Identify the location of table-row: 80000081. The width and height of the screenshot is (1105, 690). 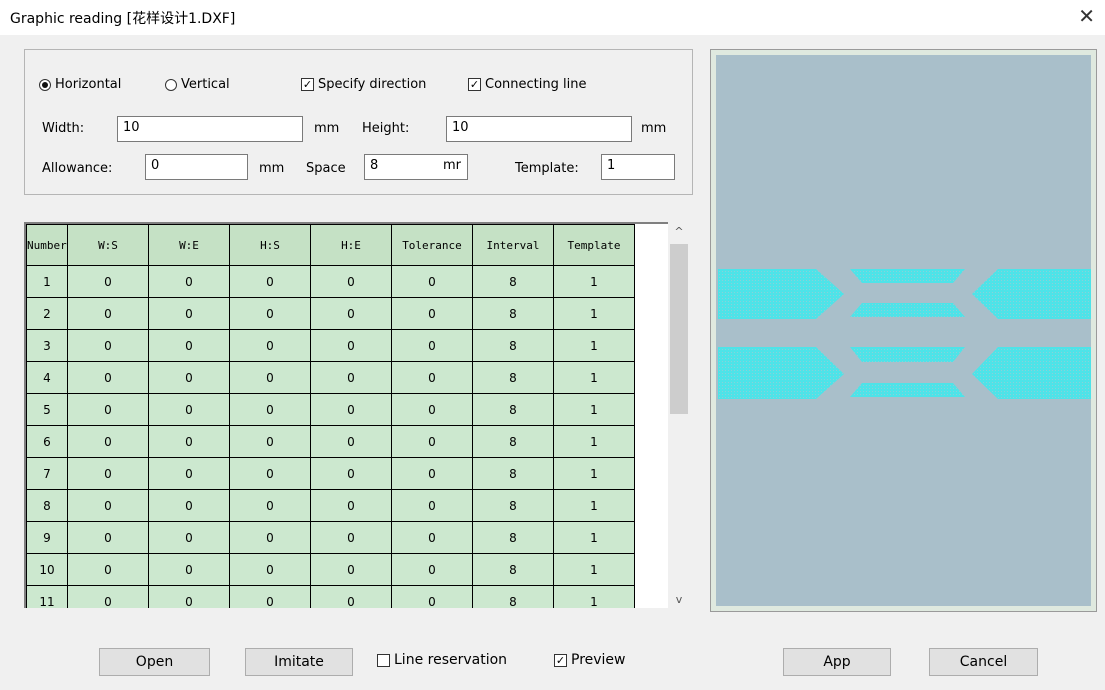
(330, 505).